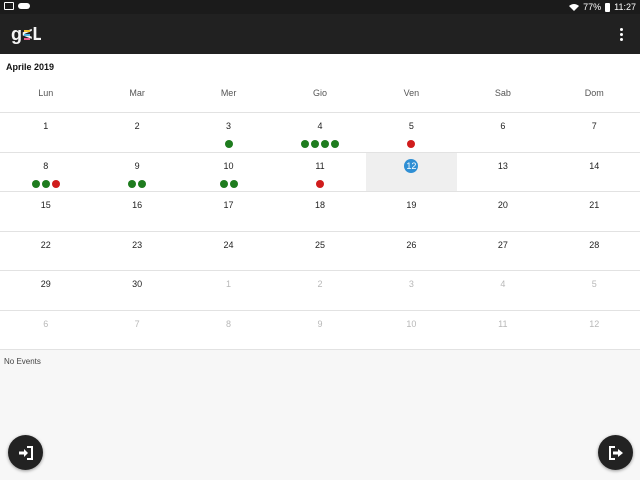 This screenshot has height=480, width=640. Describe the element at coordinates (137, 244) in the screenshot. I see `day-number: 23` at that location.